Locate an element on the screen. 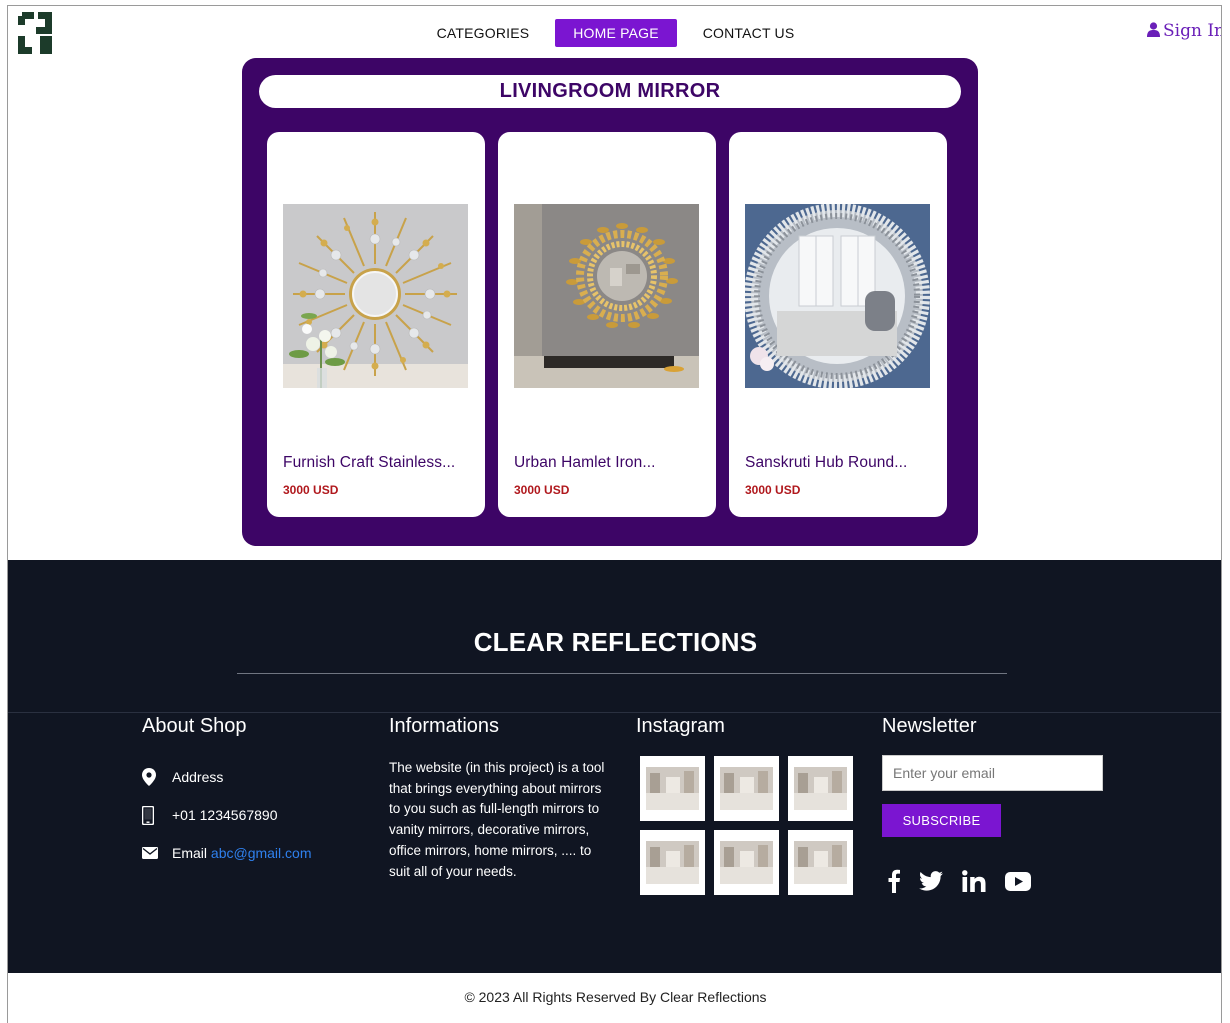 This screenshot has width=1230, height=1023. mobile-phone-icon is located at coordinates (157, 815).